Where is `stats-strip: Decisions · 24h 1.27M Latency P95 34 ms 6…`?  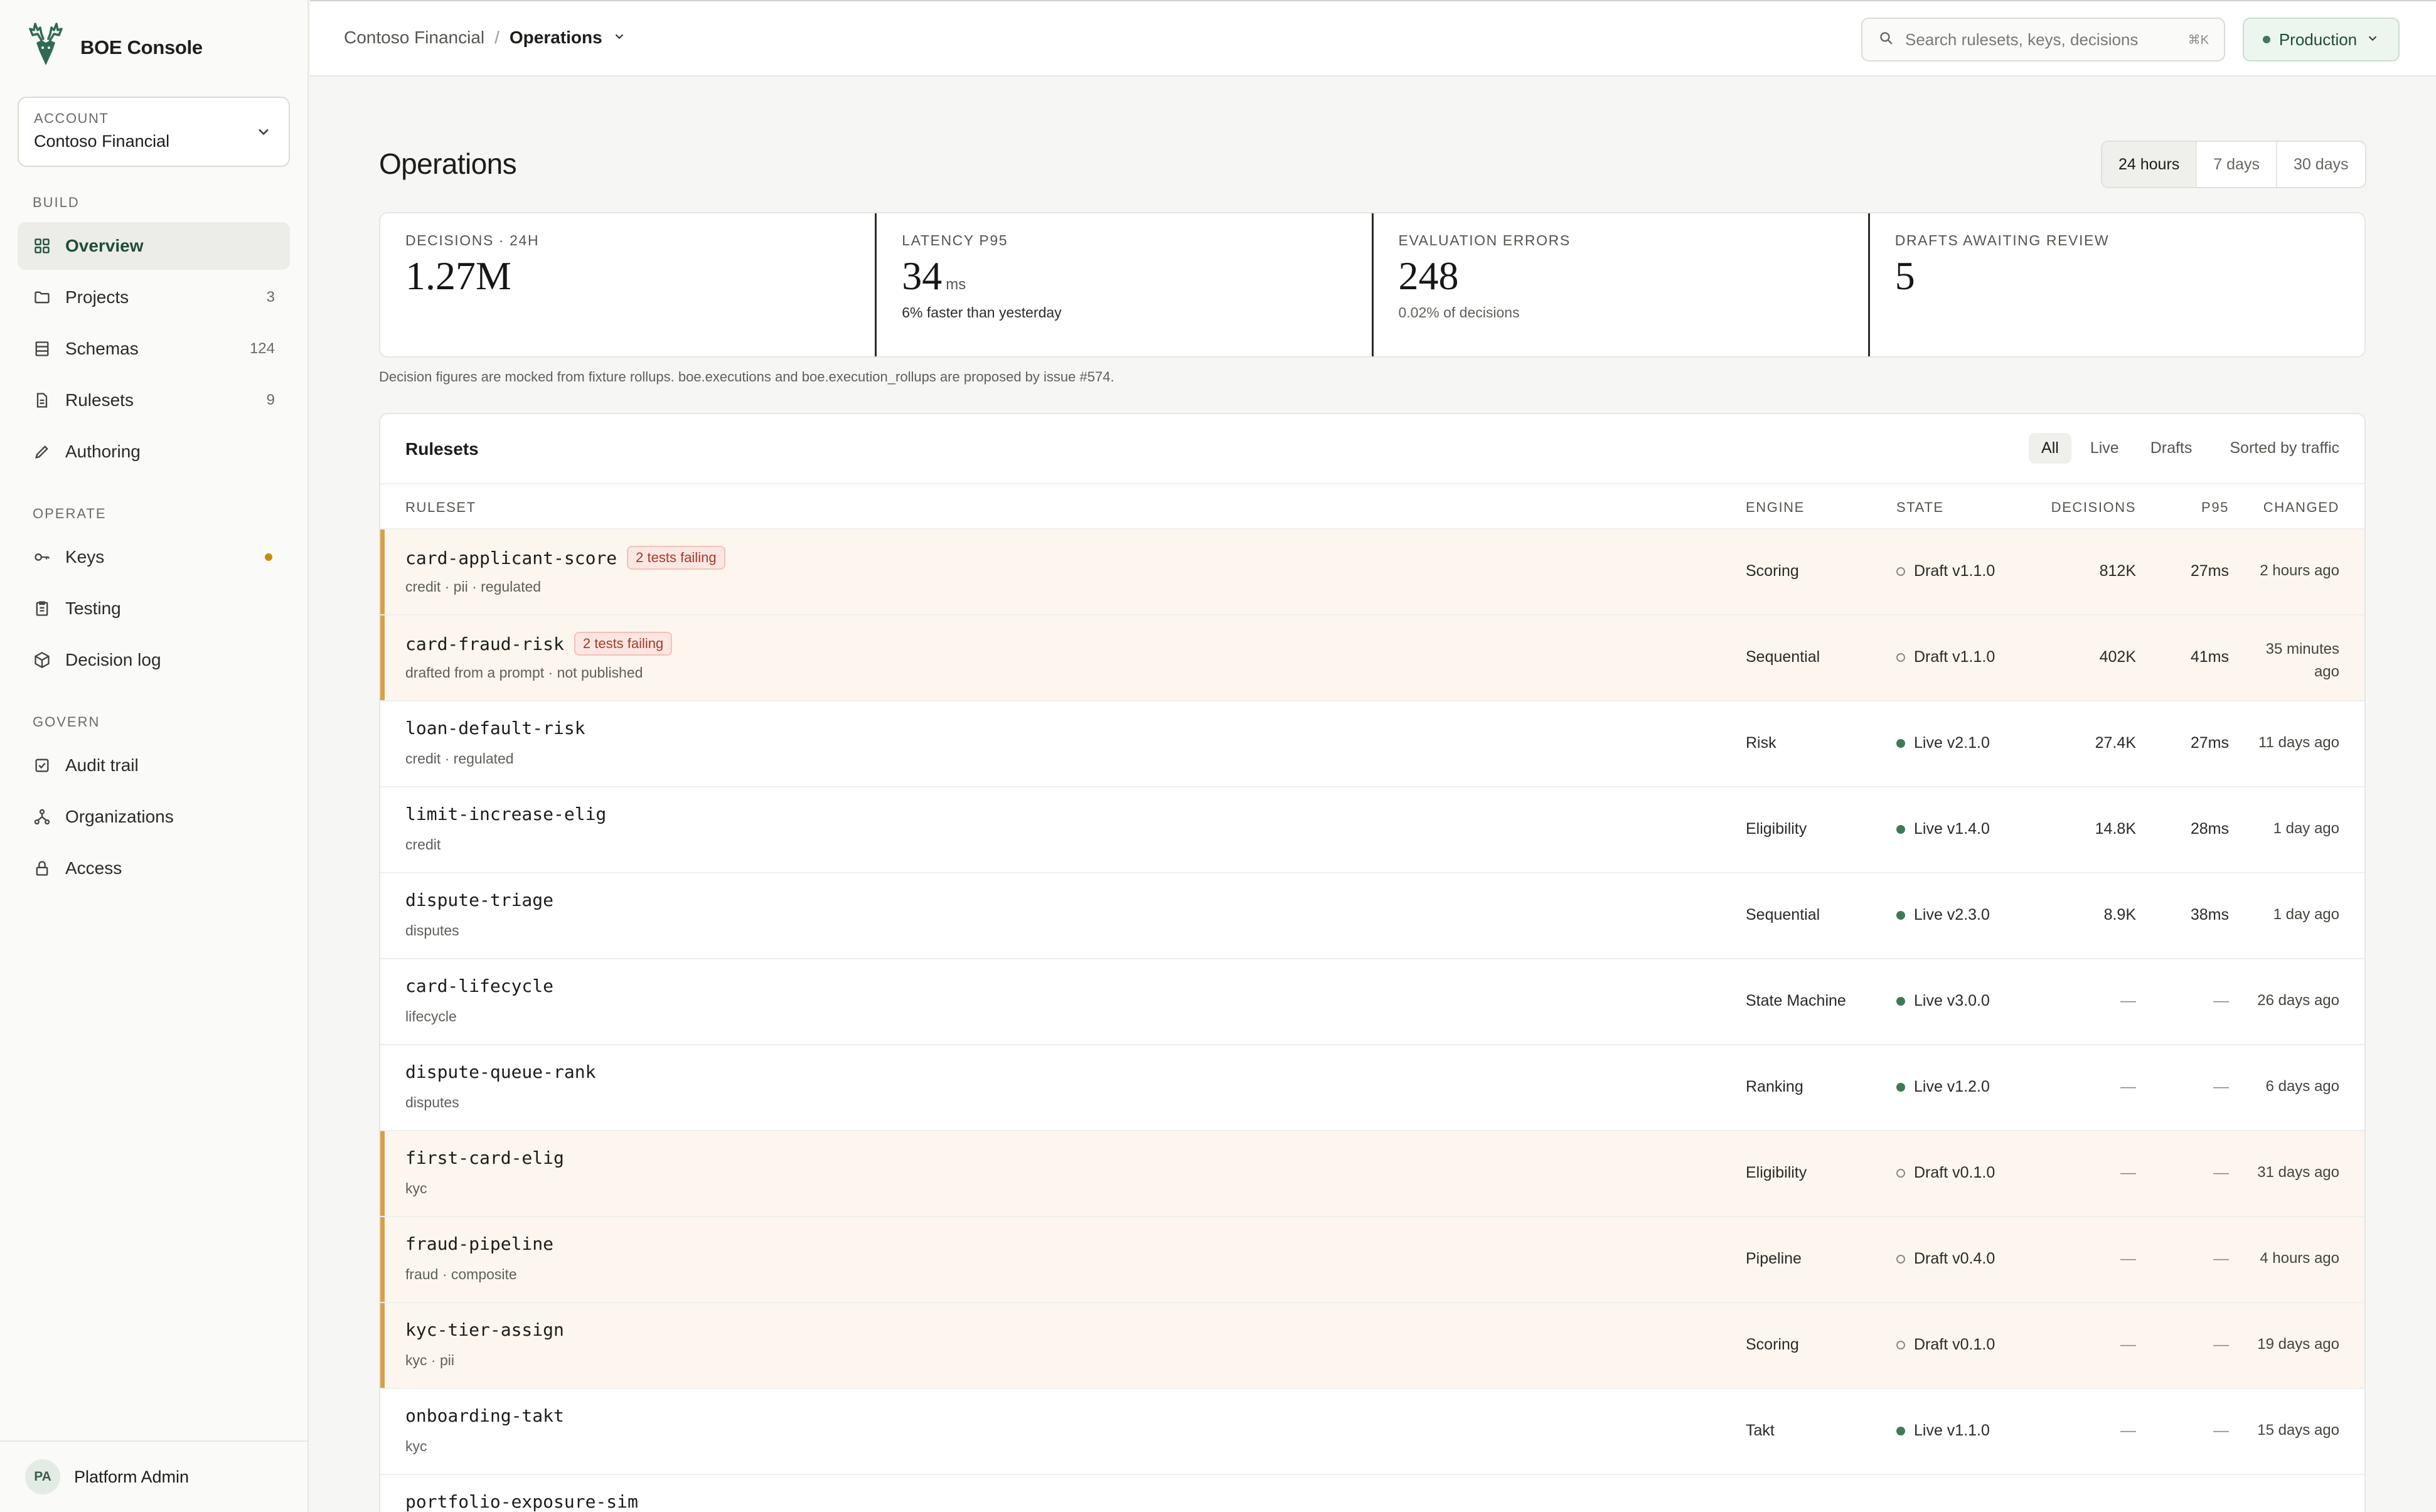 stats-strip: Decisions · 24h 1.27M Latency P95 34 ms 6… is located at coordinates (1372, 285).